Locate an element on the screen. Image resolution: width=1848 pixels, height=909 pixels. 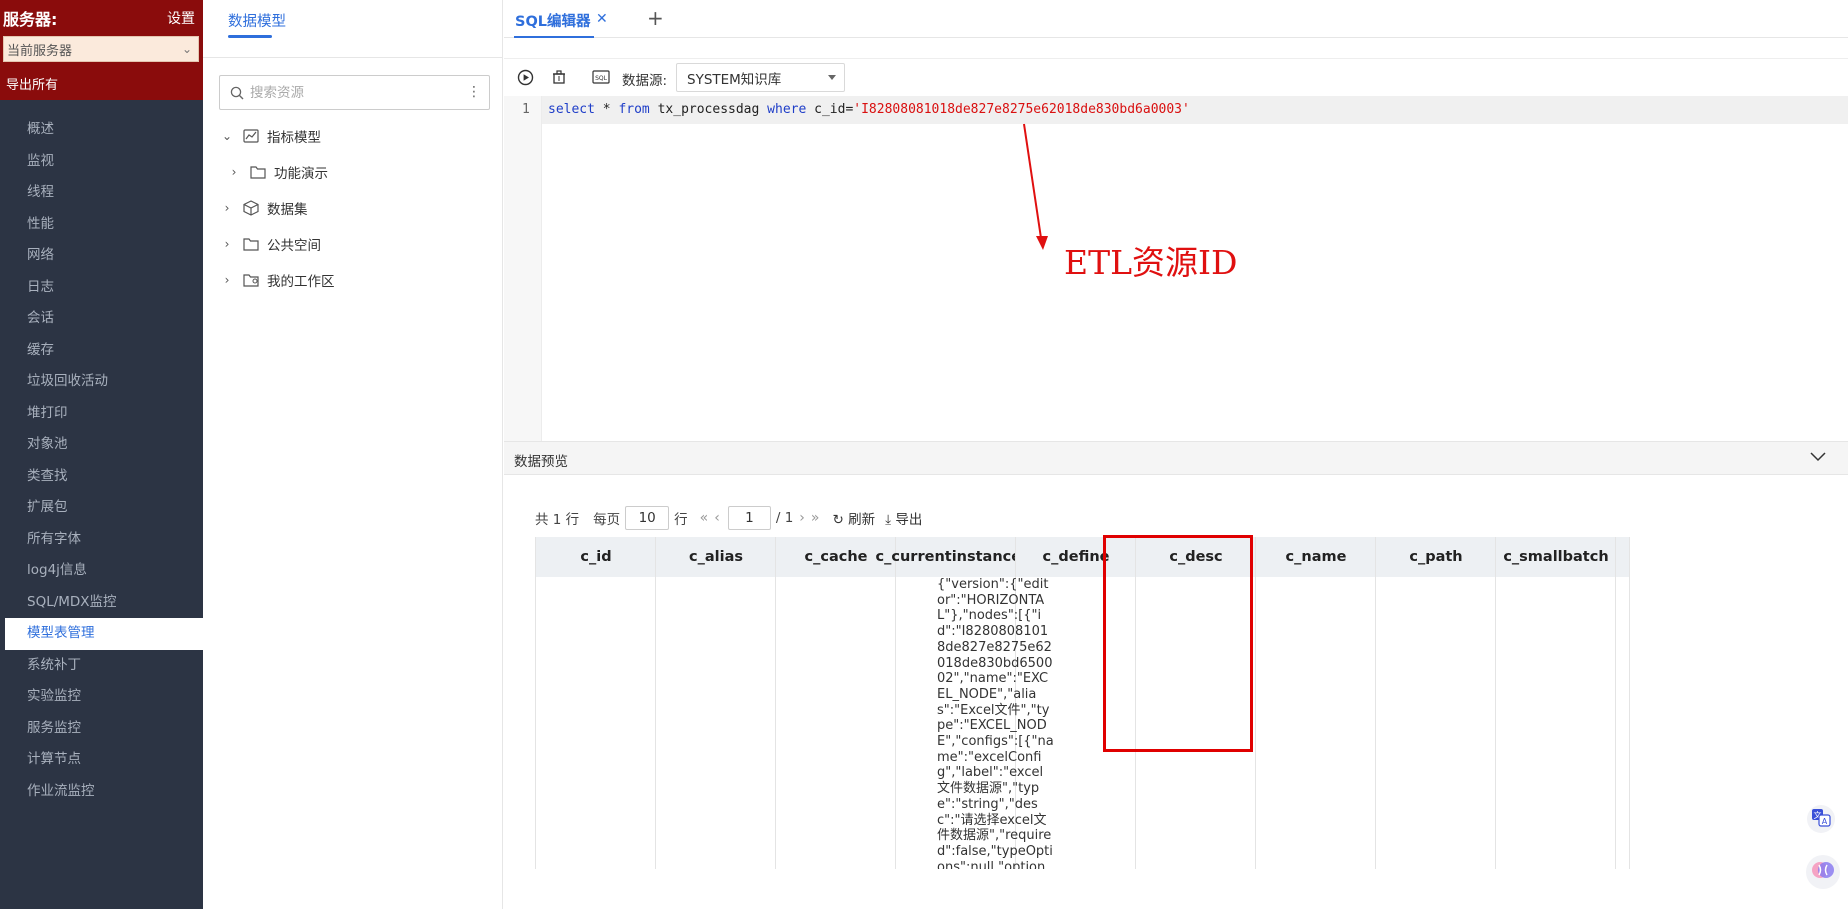
tab-sql-editor: SQL编辑器 is located at coordinates (553, 20).